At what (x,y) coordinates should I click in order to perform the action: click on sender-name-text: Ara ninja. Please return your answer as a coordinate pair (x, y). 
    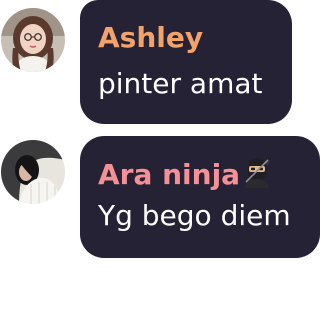
    Looking at the image, I should click on (169, 174).